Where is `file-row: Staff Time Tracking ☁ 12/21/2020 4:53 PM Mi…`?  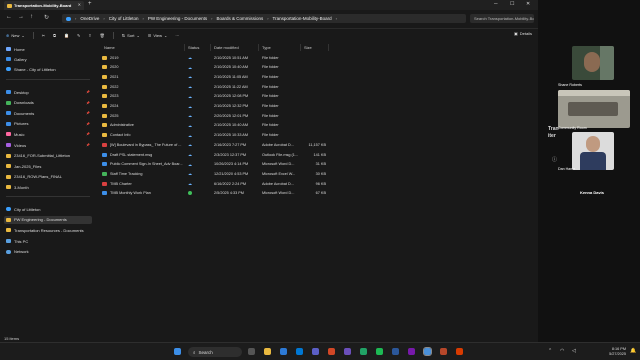
file-row: Staff Time Tracking ☁ 12/21/2020 4:53 PM Mi… is located at coordinates (216, 173).